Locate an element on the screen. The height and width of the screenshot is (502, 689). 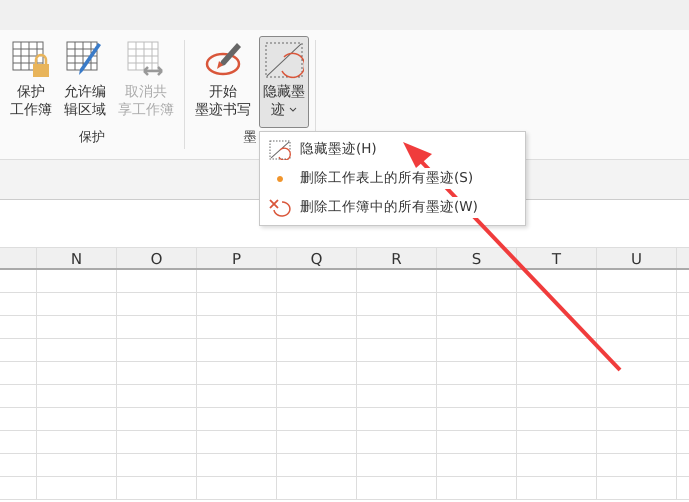
column-header: Q is located at coordinates (317, 258).